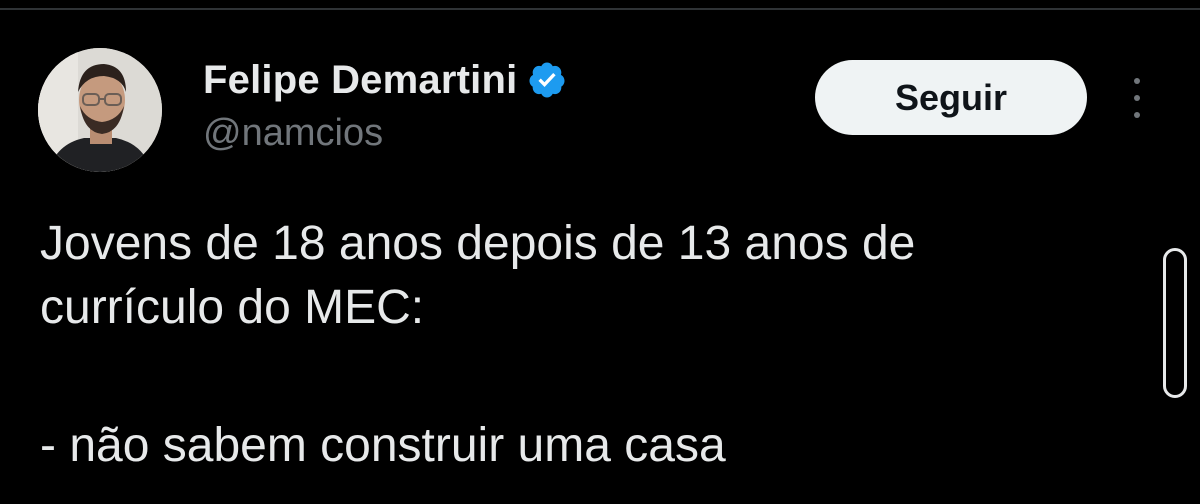 The height and width of the screenshot is (504, 1200). Describe the element at coordinates (600, 9) in the screenshot. I see `top-divider` at that location.